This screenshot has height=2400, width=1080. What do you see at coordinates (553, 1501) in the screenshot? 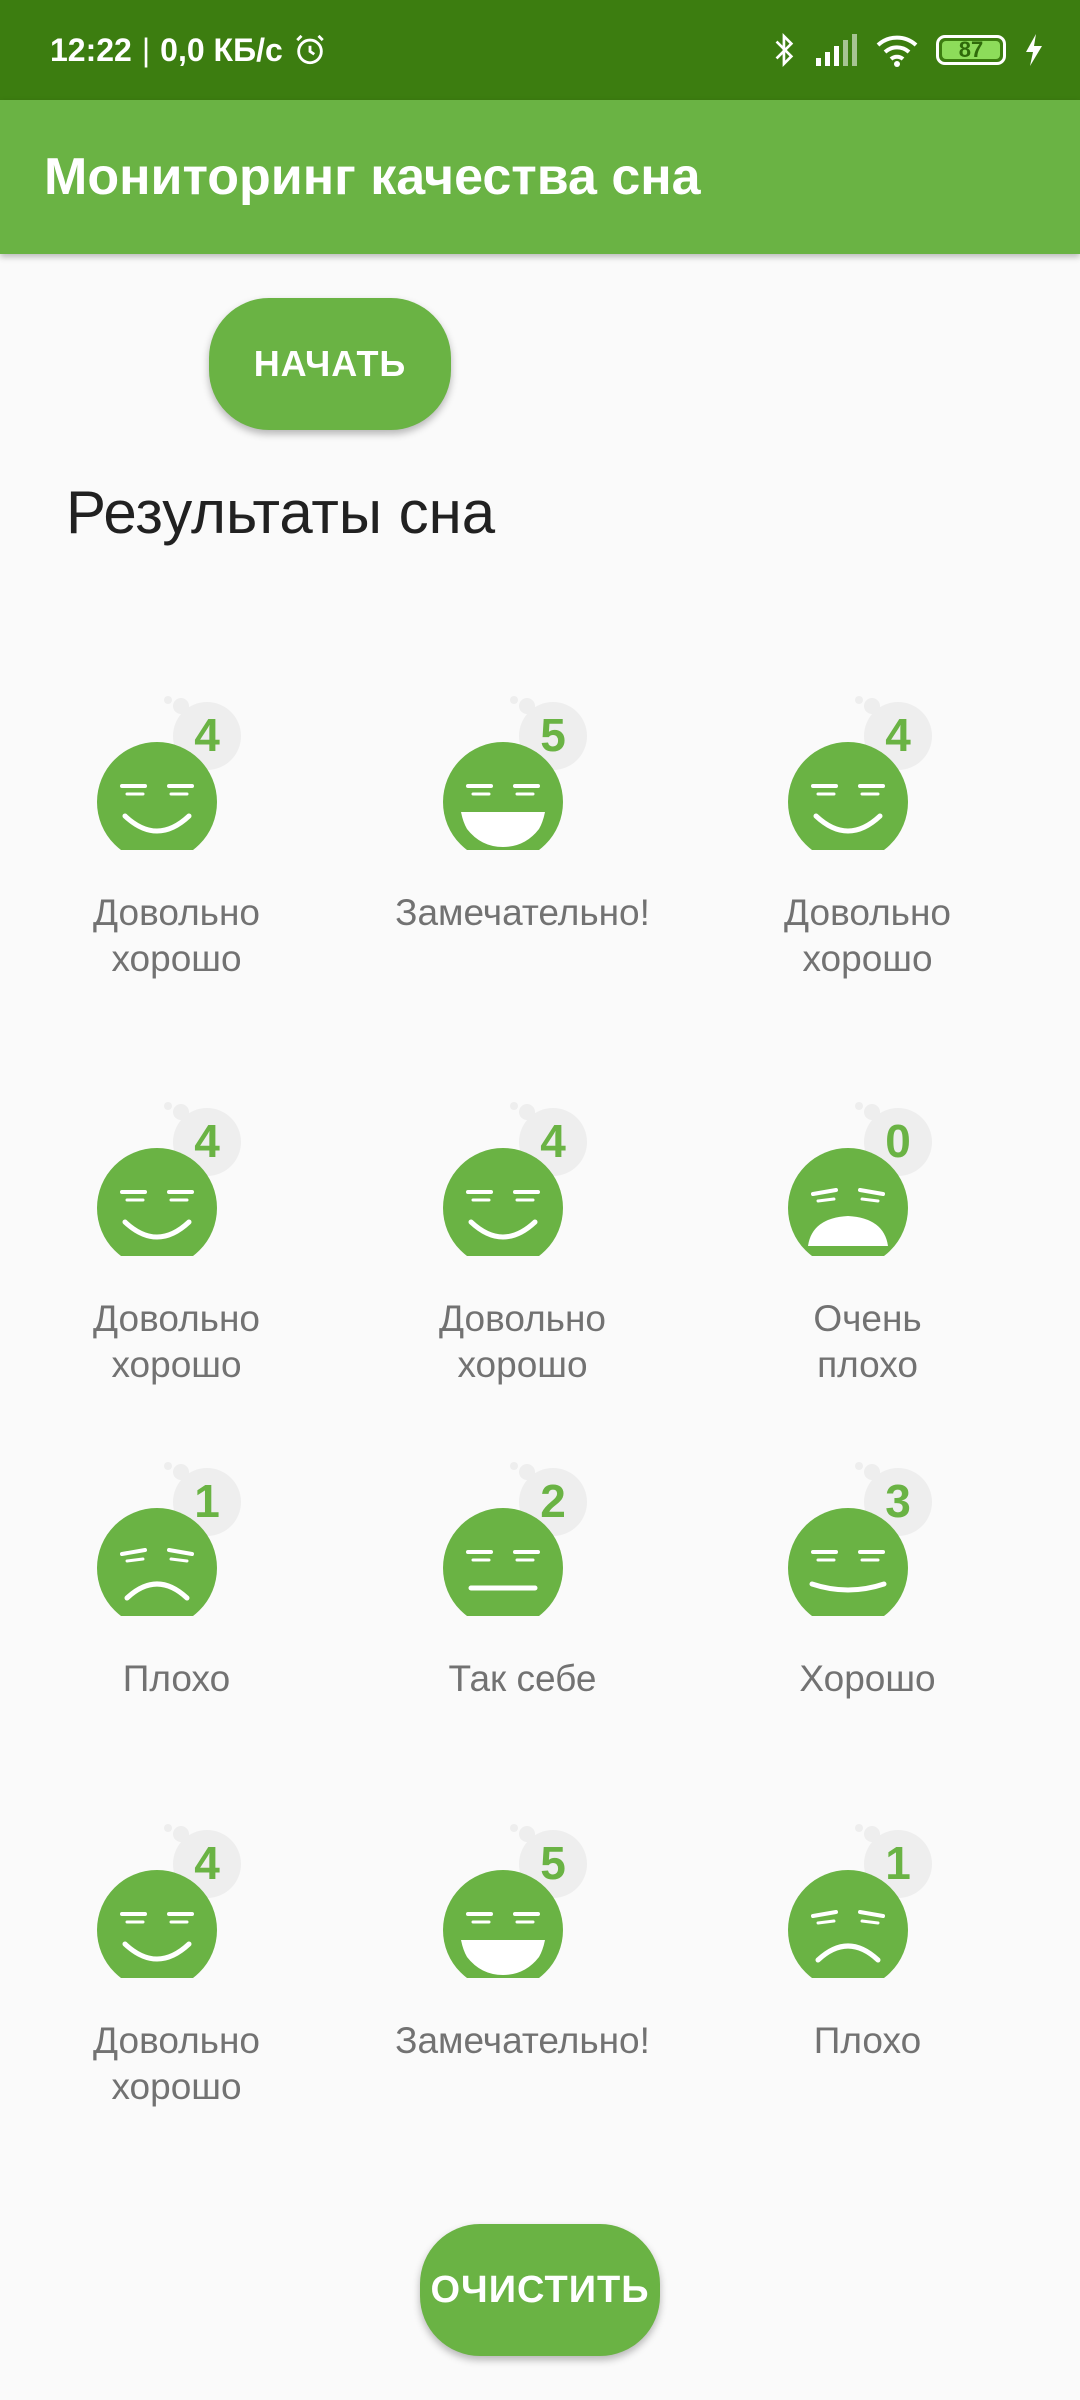
I see `sleep-score-badge: 2` at bounding box center [553, 1501].